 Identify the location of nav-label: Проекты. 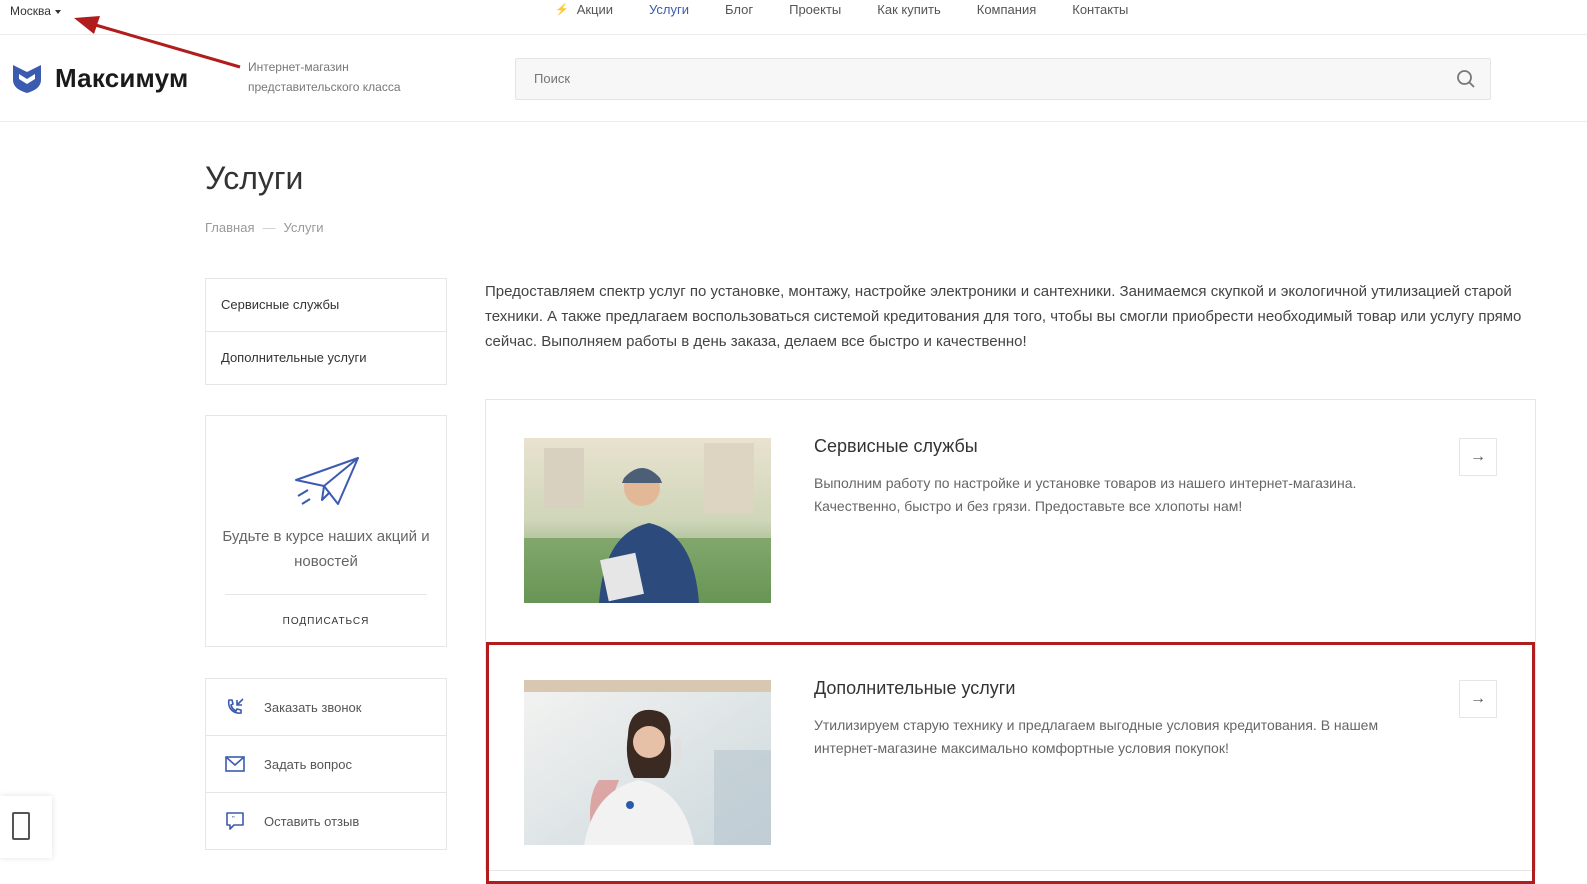
(815, 9).